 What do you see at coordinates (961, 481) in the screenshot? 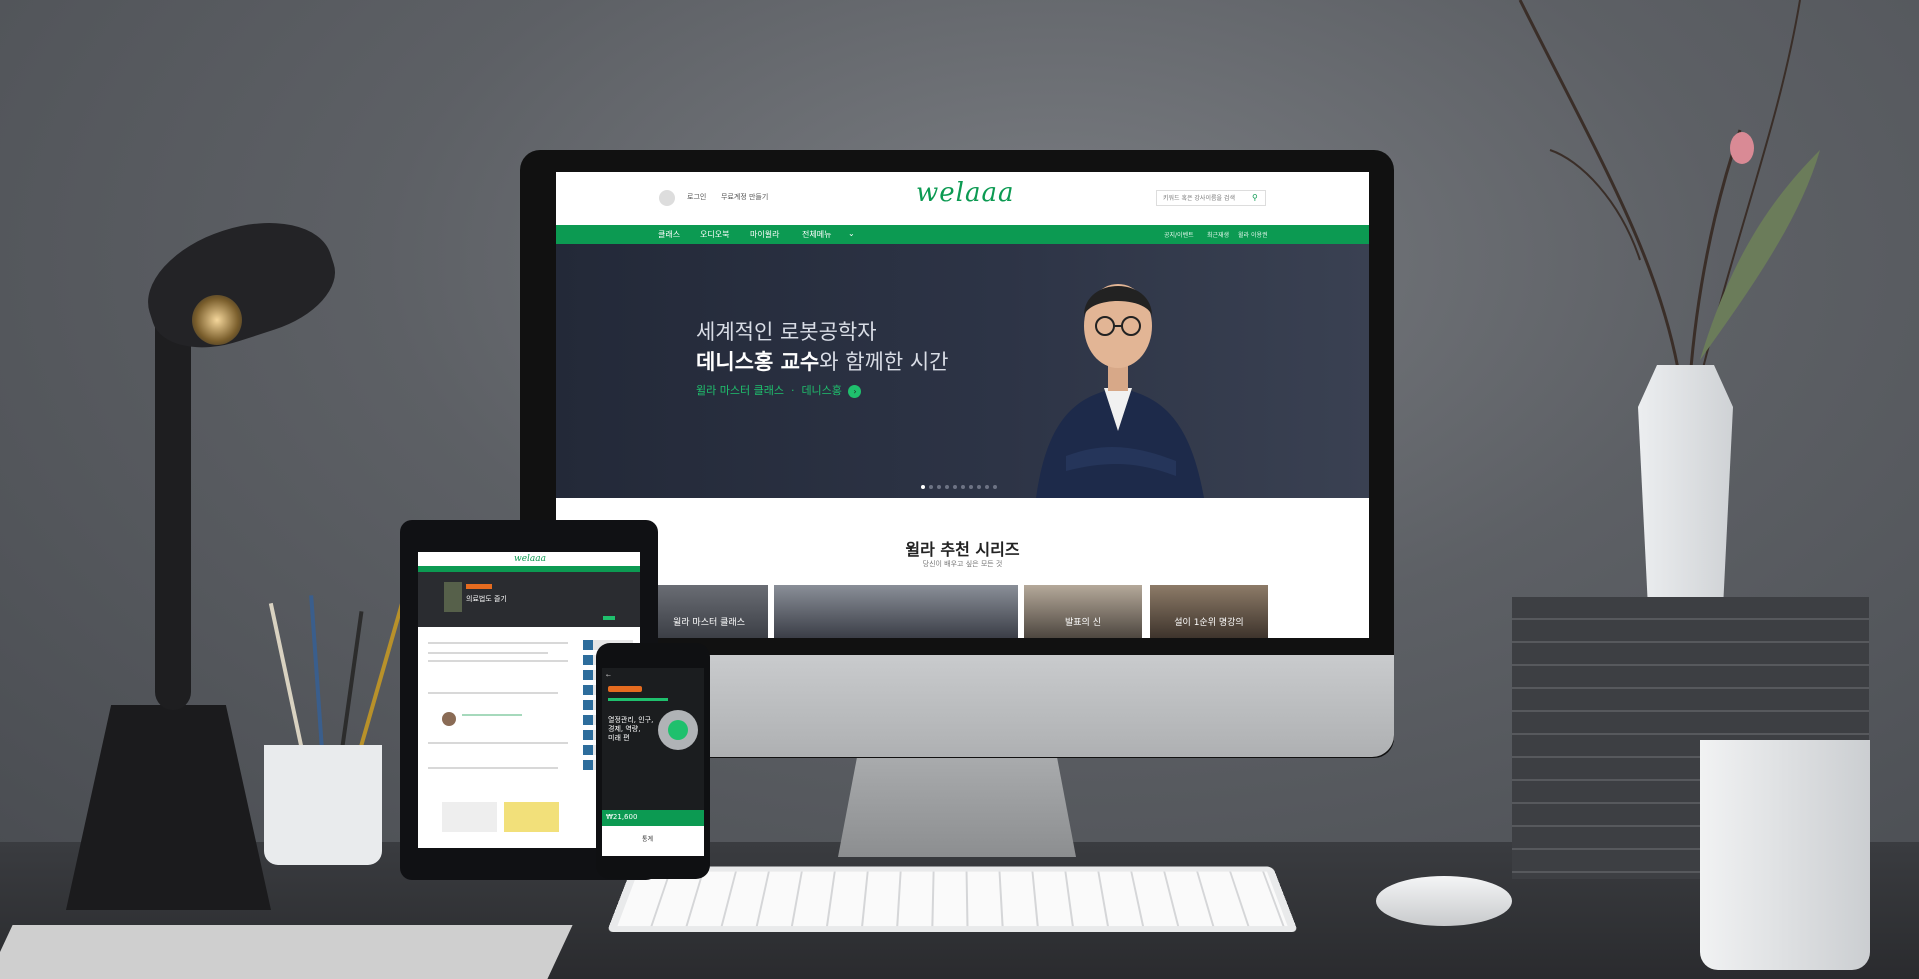
I see `carousel-dots` at bounding box center [961, 481].